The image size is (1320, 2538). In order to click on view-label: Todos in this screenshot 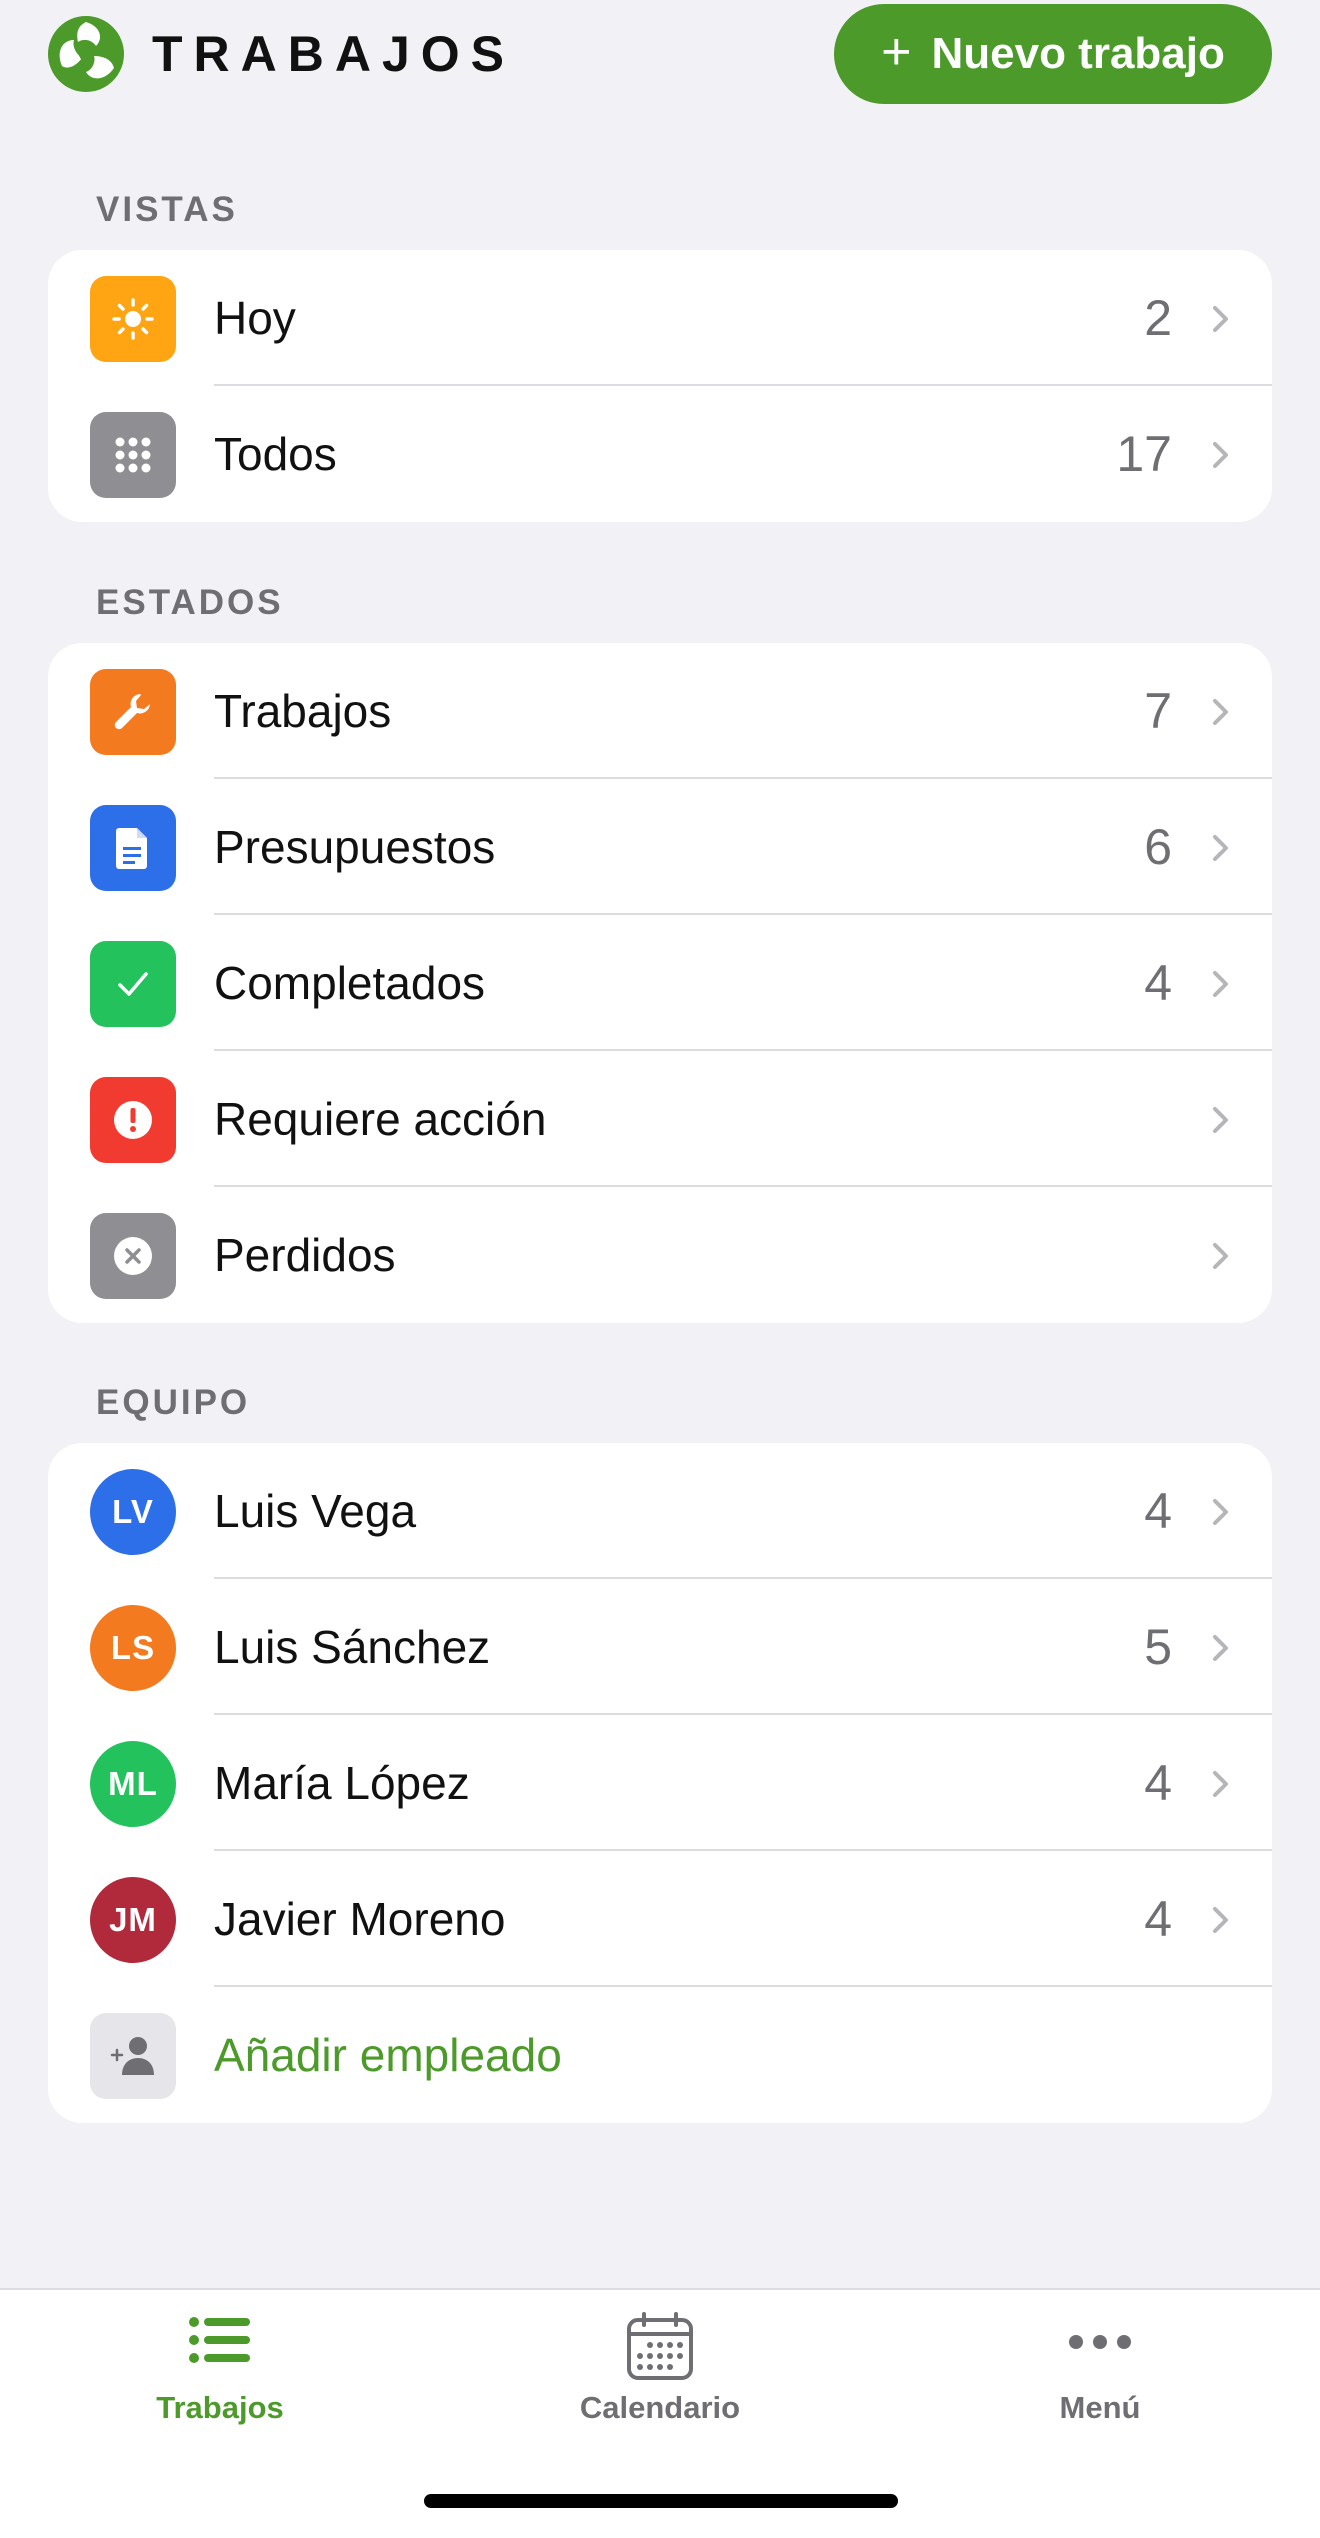, I will do `click(275, 454)`.